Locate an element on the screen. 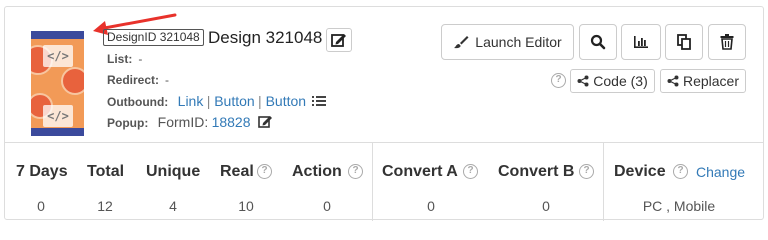  trash-icon is located at coordinates (727, 42).